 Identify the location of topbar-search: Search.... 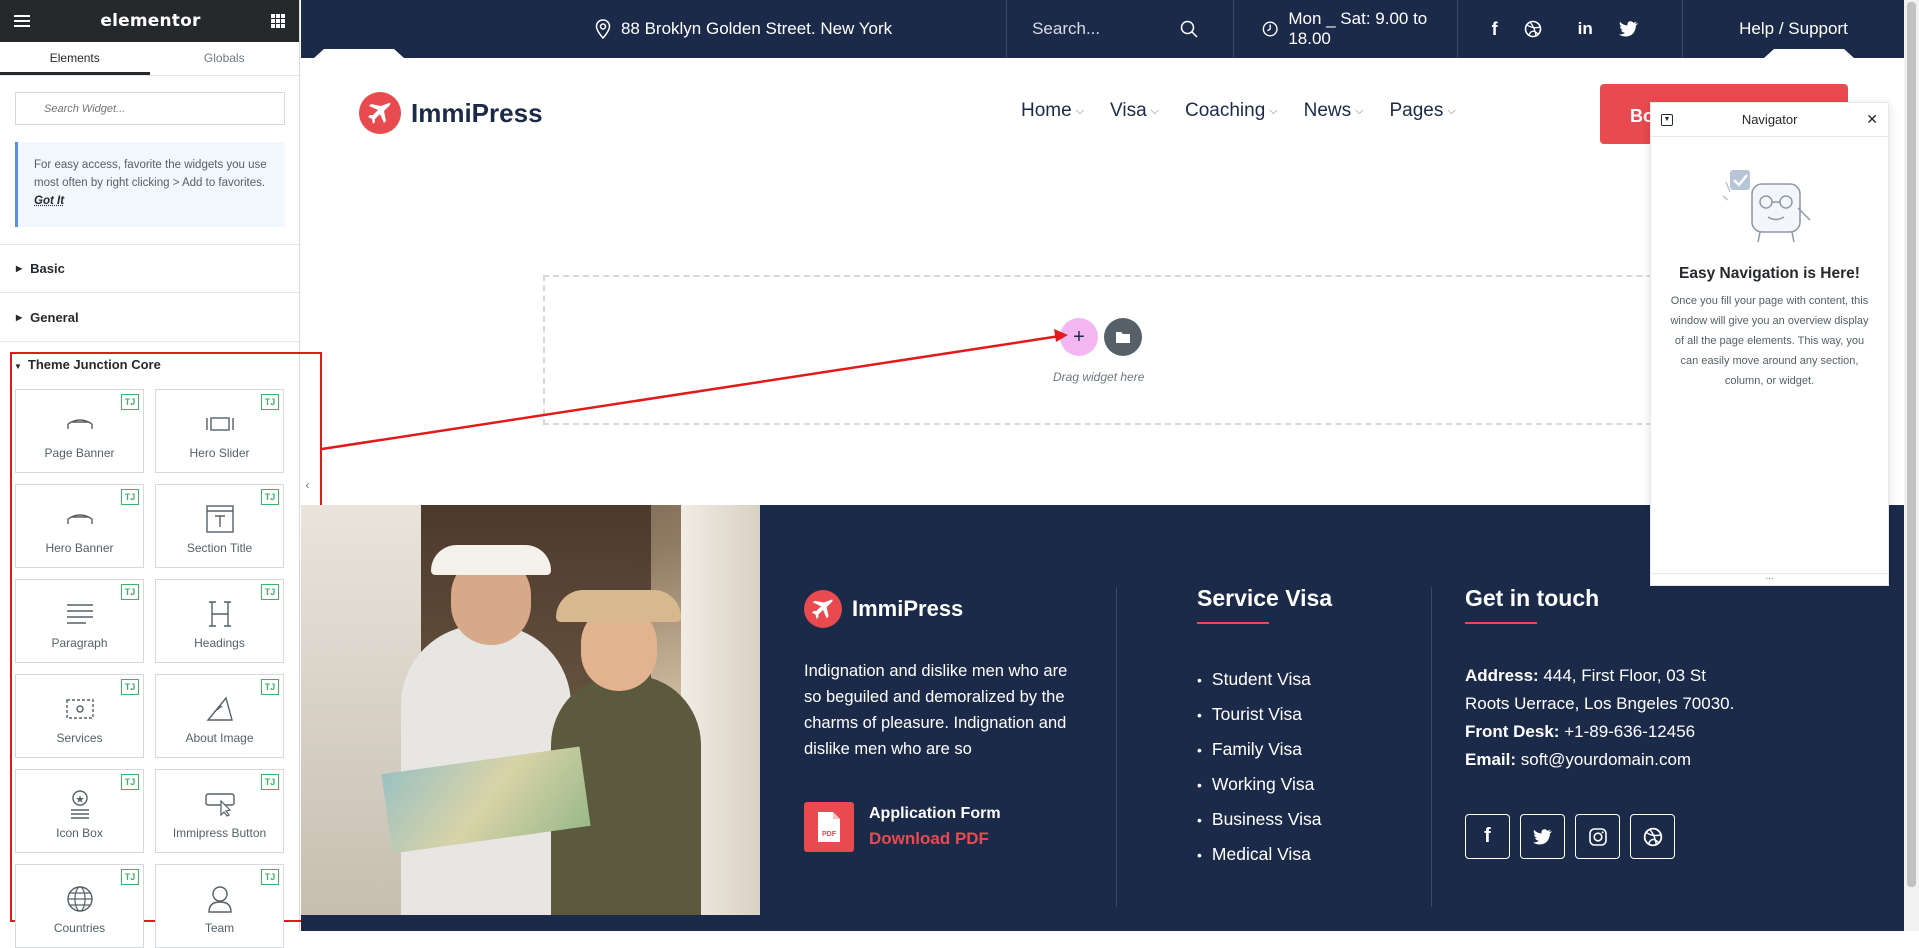
(1120, 29).